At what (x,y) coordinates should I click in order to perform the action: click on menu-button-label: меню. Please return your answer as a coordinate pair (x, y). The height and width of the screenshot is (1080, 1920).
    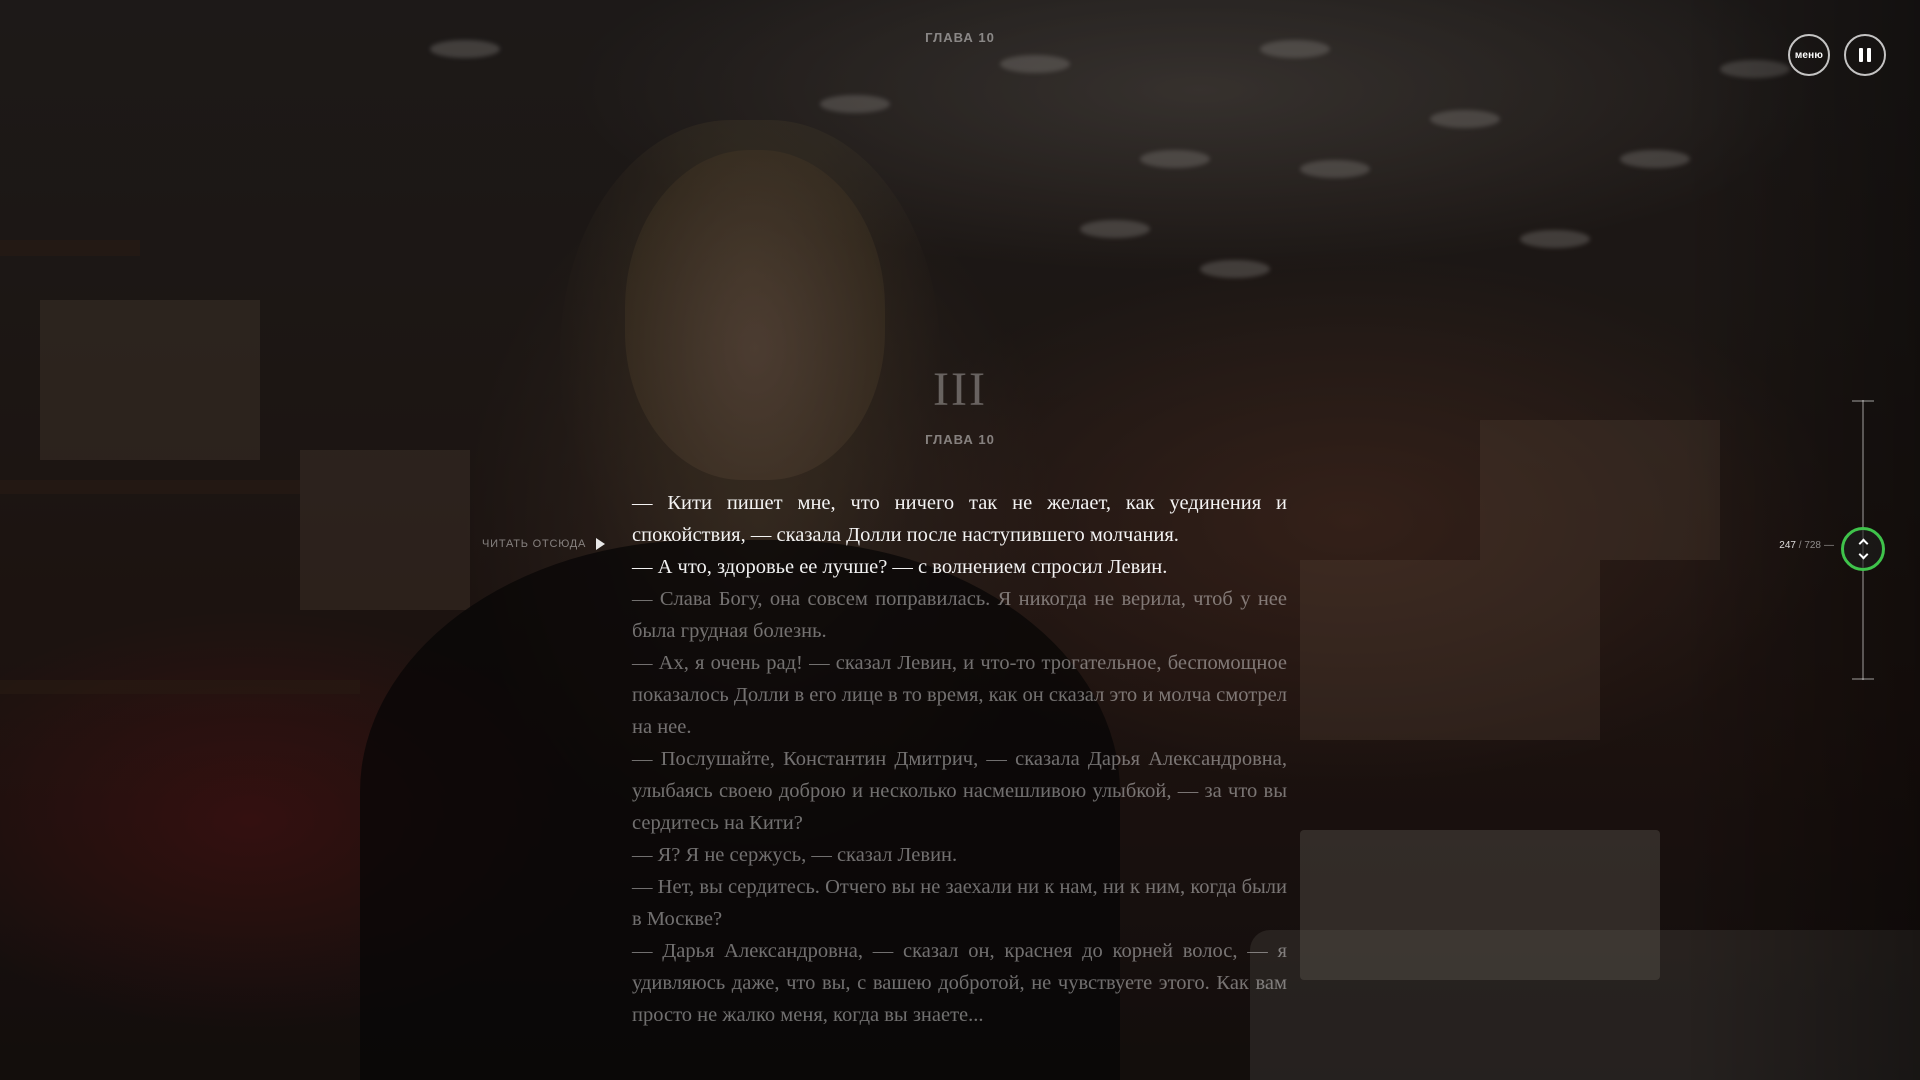
    Looking at the image, I should click on (1809, 55).